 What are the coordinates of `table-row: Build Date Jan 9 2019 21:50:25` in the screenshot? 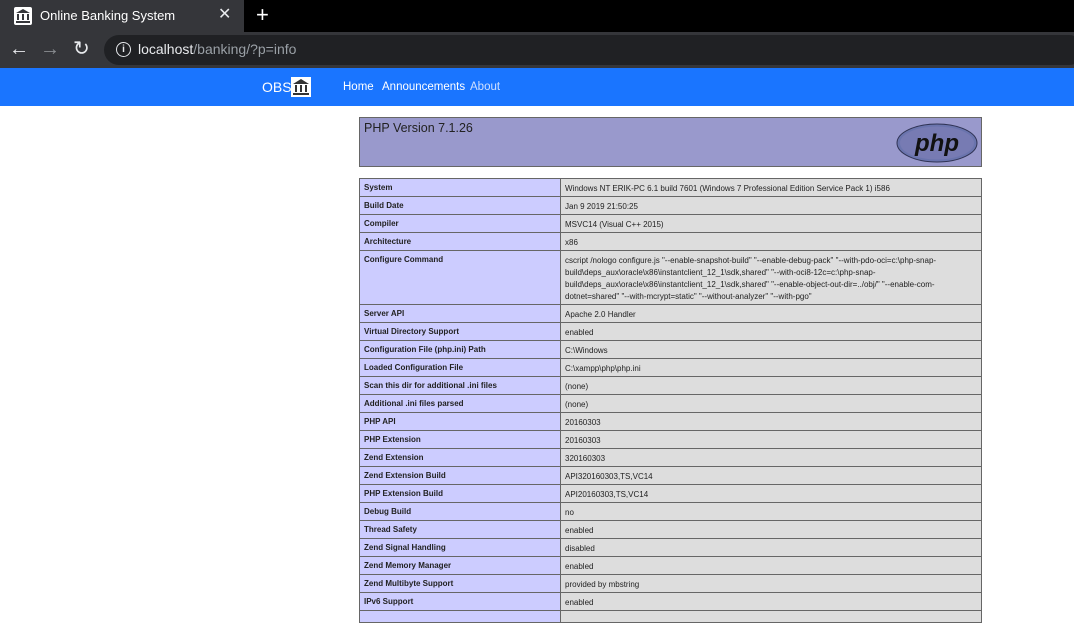 It's located at (670, 205).